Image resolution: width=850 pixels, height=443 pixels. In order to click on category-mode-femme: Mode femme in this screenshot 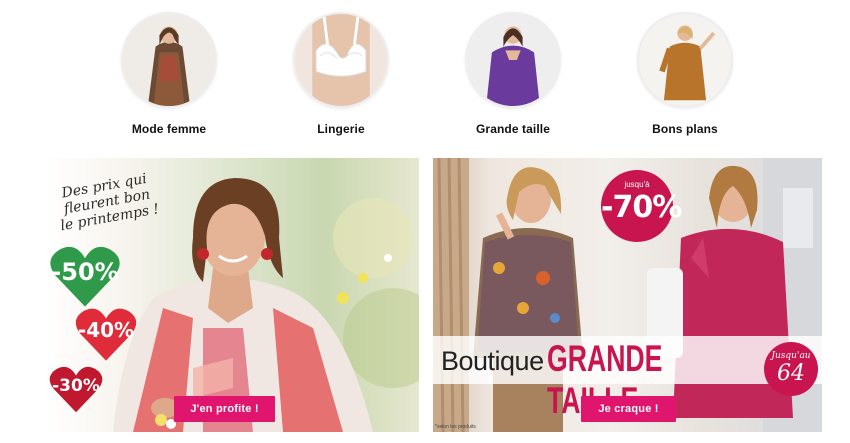, I will do `click(169, 74)`.